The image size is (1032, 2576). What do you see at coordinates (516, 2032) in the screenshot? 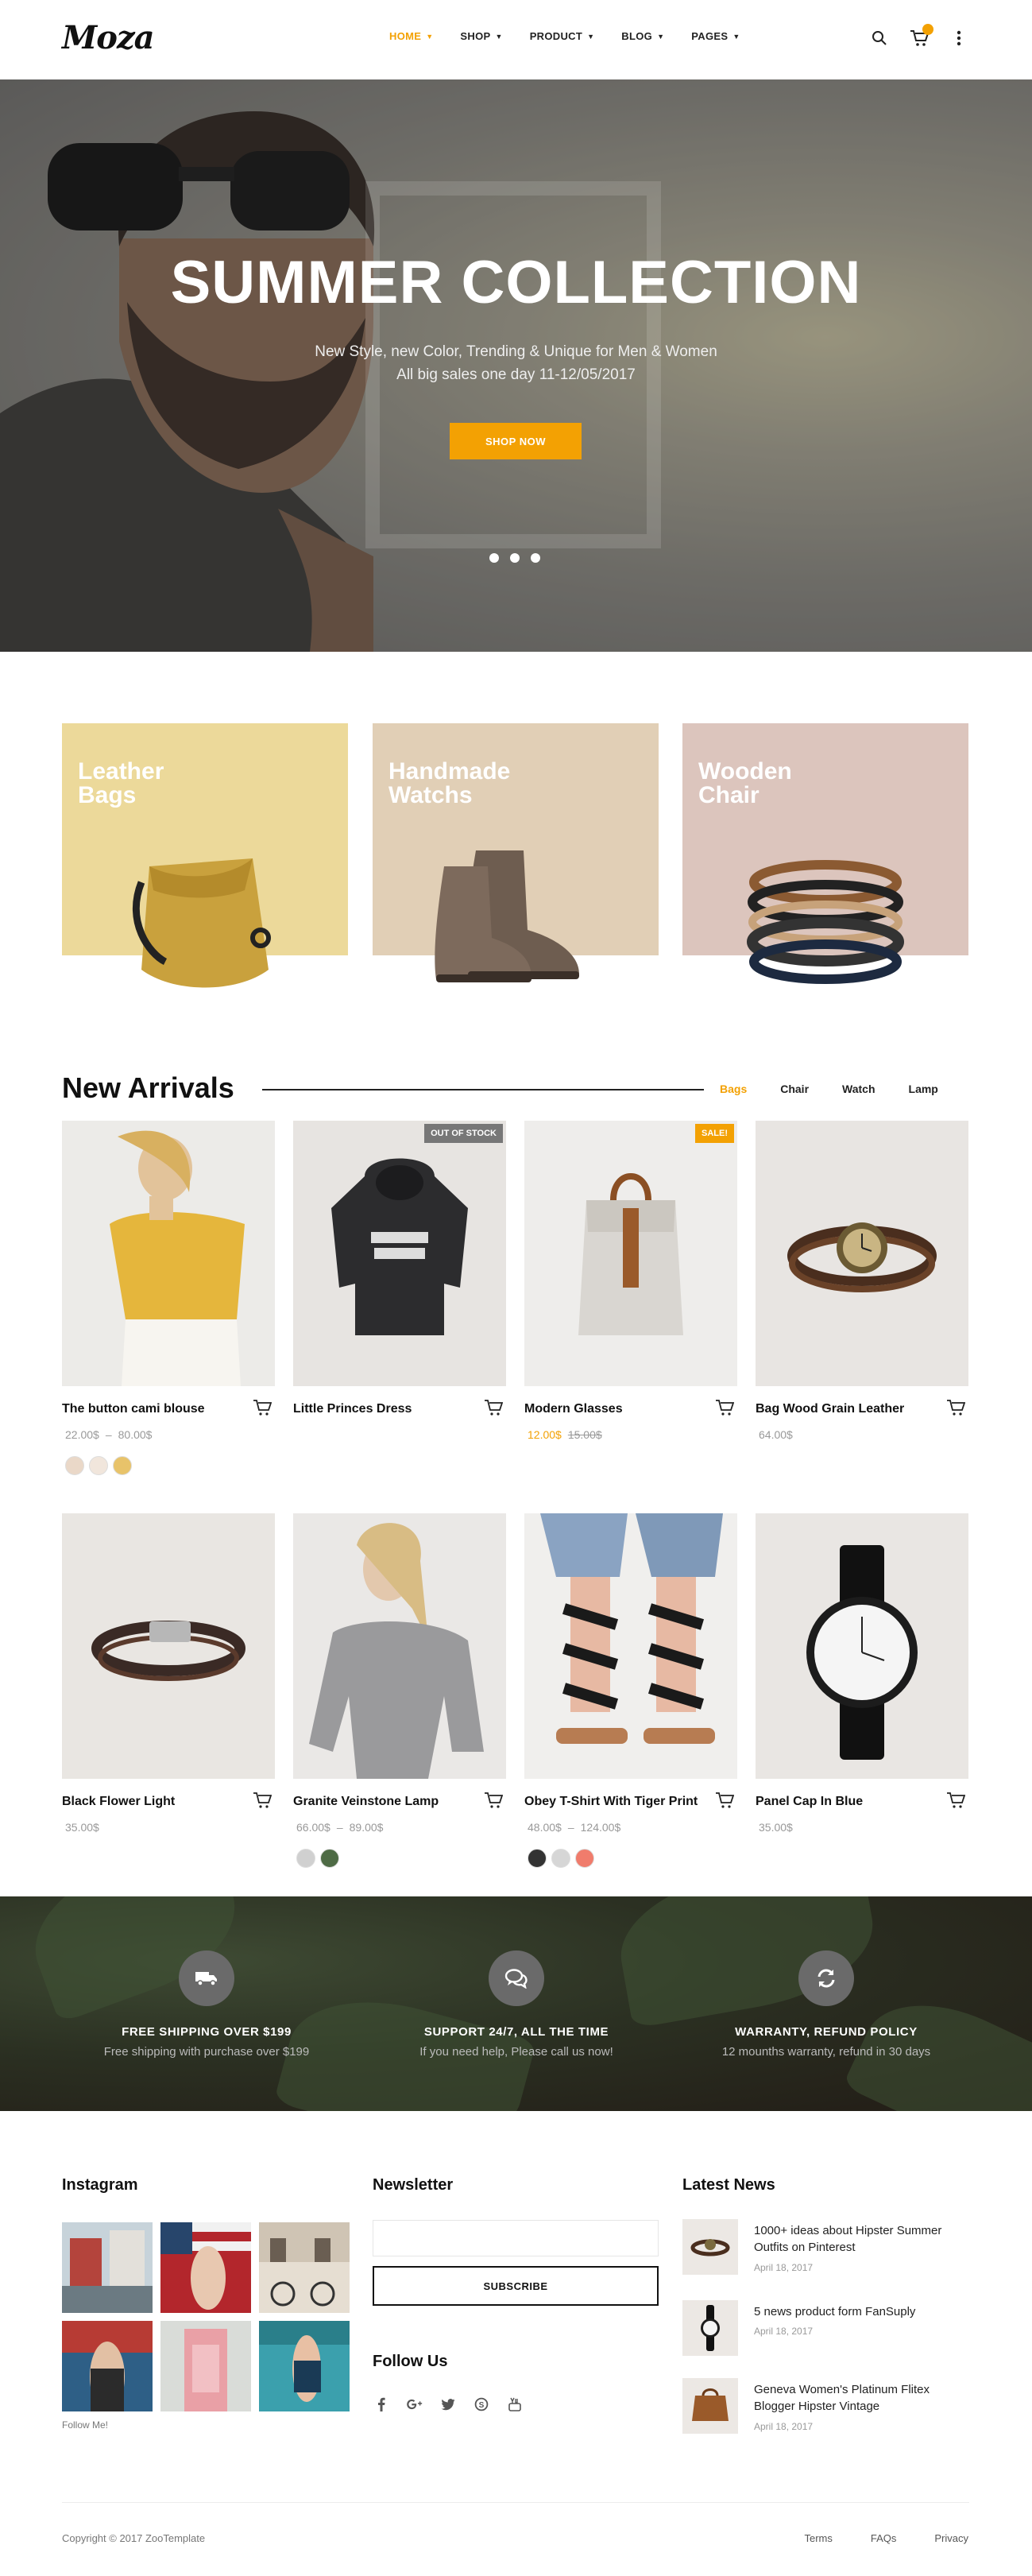
I see `service-title: SUPPORT 24/7, ALL THE TIME` at bounding box center [516, 2032].